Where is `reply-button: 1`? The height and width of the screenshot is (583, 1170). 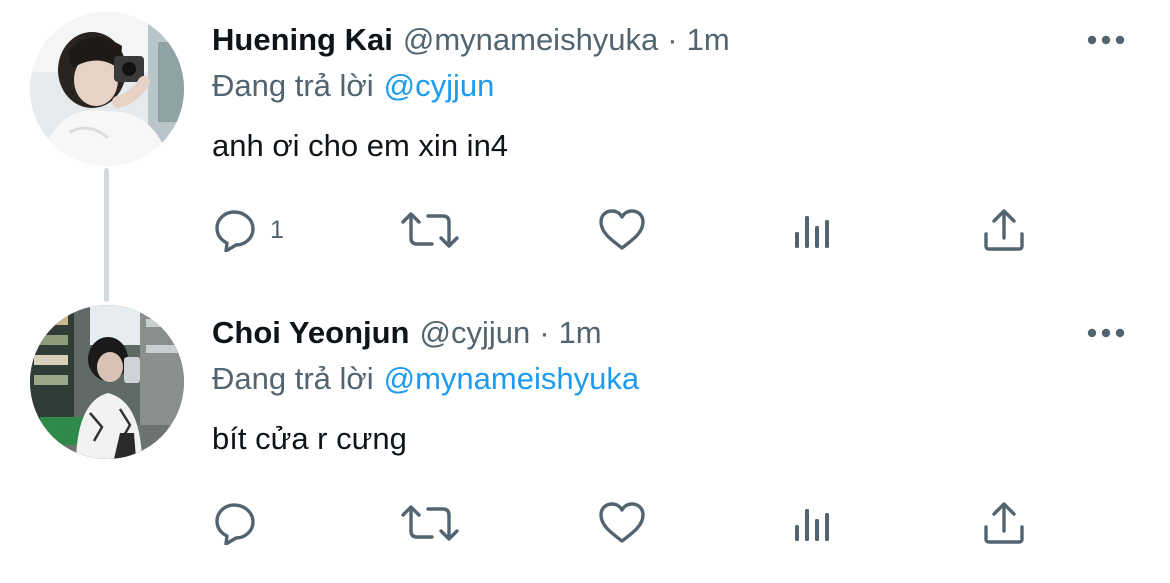
reply-button: 1 is located at coordinates (249, 230).